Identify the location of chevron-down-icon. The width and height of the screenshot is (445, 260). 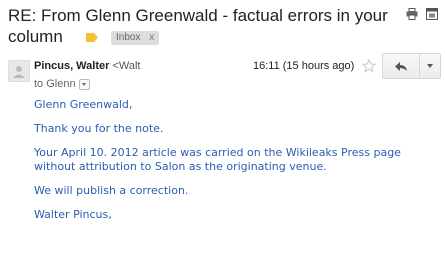
(430, 66).